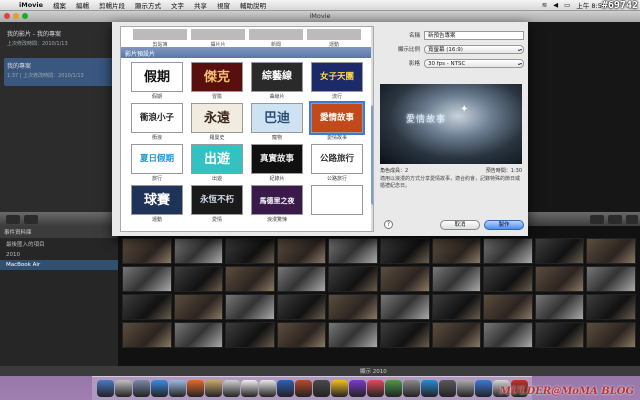 The width and height of the screenshot is (640, 400). What do you see at coordinates (217, 163) in the screenshot?
I see `theme-item: 出遊 出遊` at bounding box center [217, 163].